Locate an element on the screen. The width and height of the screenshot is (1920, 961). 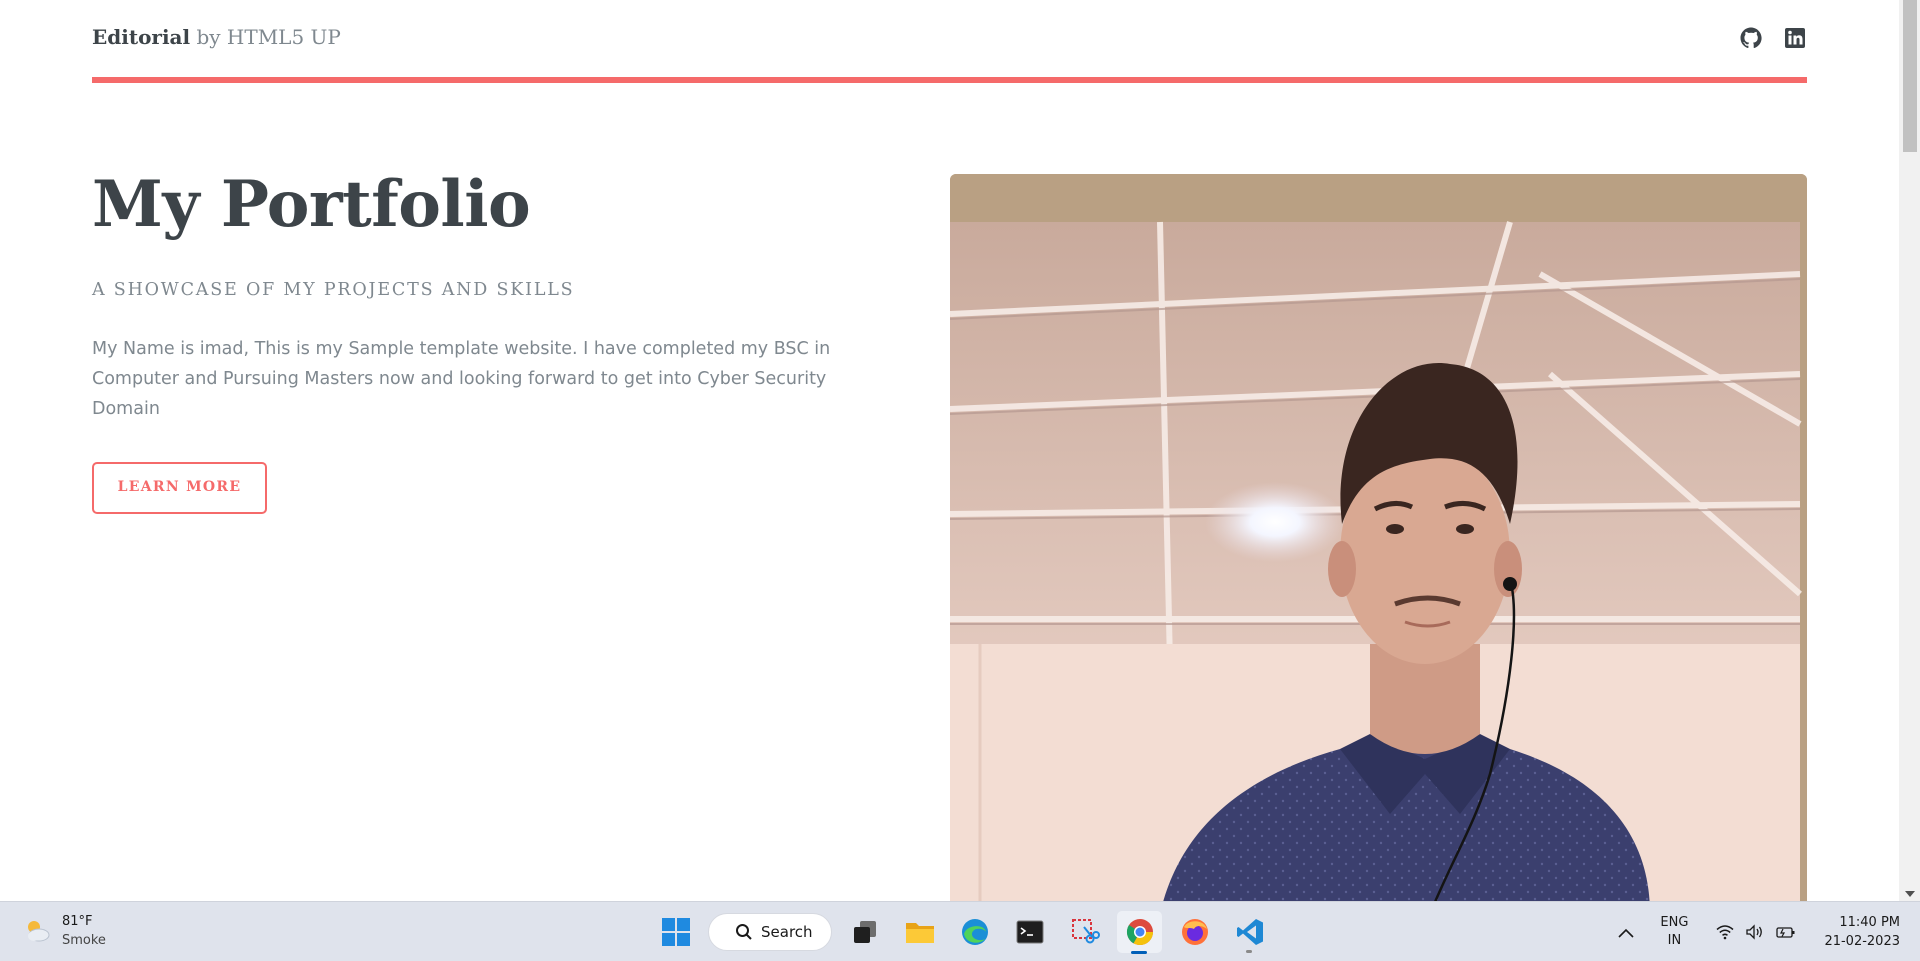
scroll-down-arrow-icon is located at coordinates (1910, 894).